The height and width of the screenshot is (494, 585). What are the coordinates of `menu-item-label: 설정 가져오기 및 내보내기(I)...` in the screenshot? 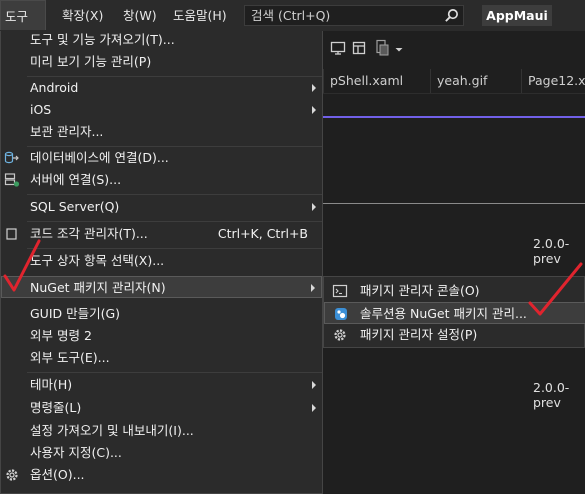 It's located at (112, 430).